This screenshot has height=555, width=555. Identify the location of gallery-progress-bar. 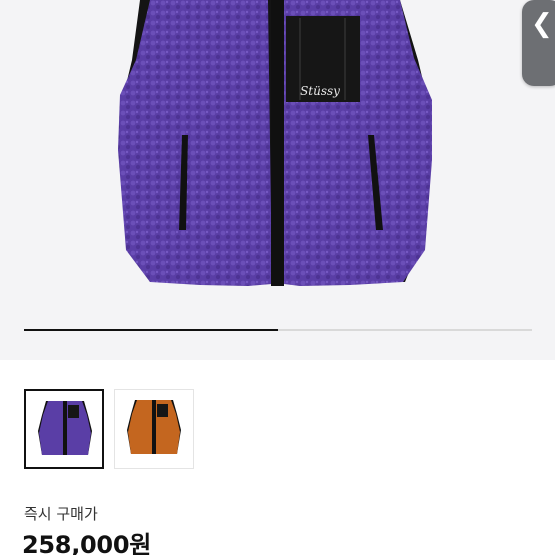
(278, 330).